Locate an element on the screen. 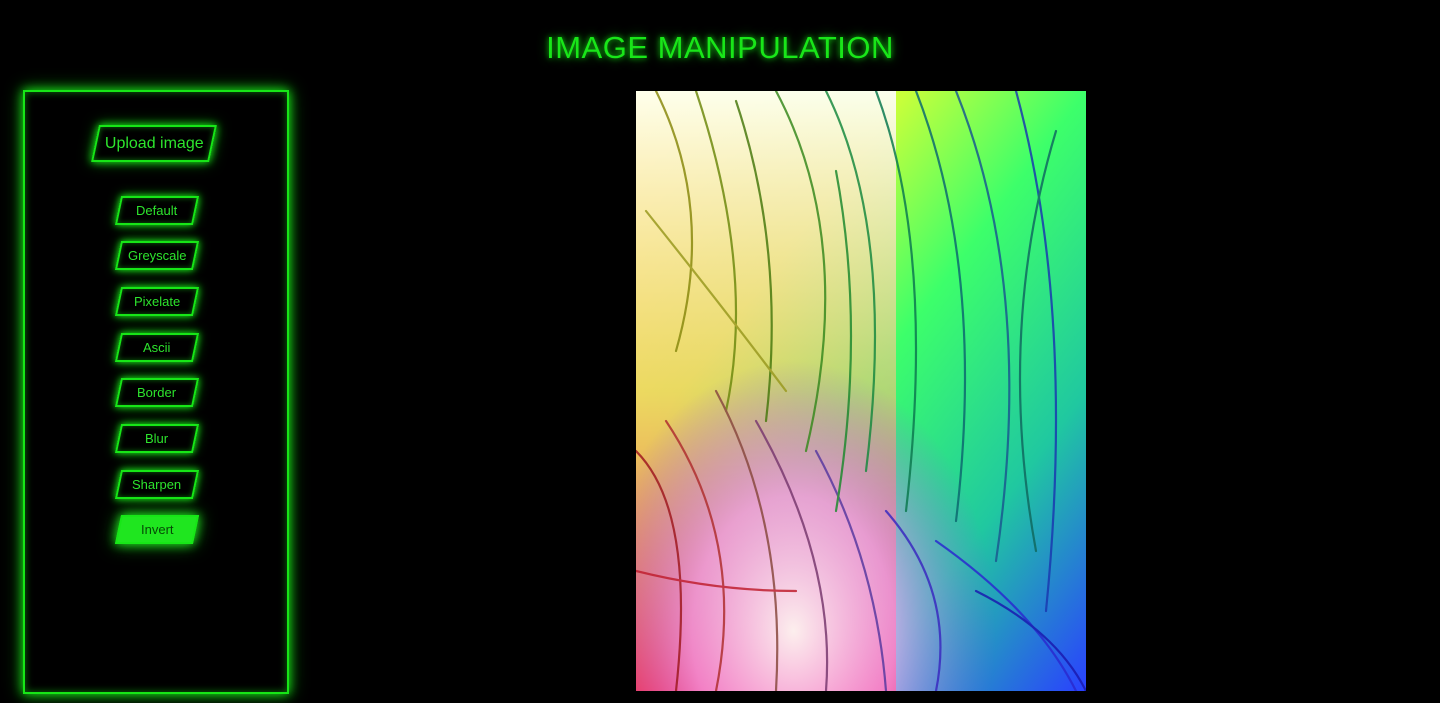  sharpen-filter-button: Sharpen is located at coordinates (157, 484).